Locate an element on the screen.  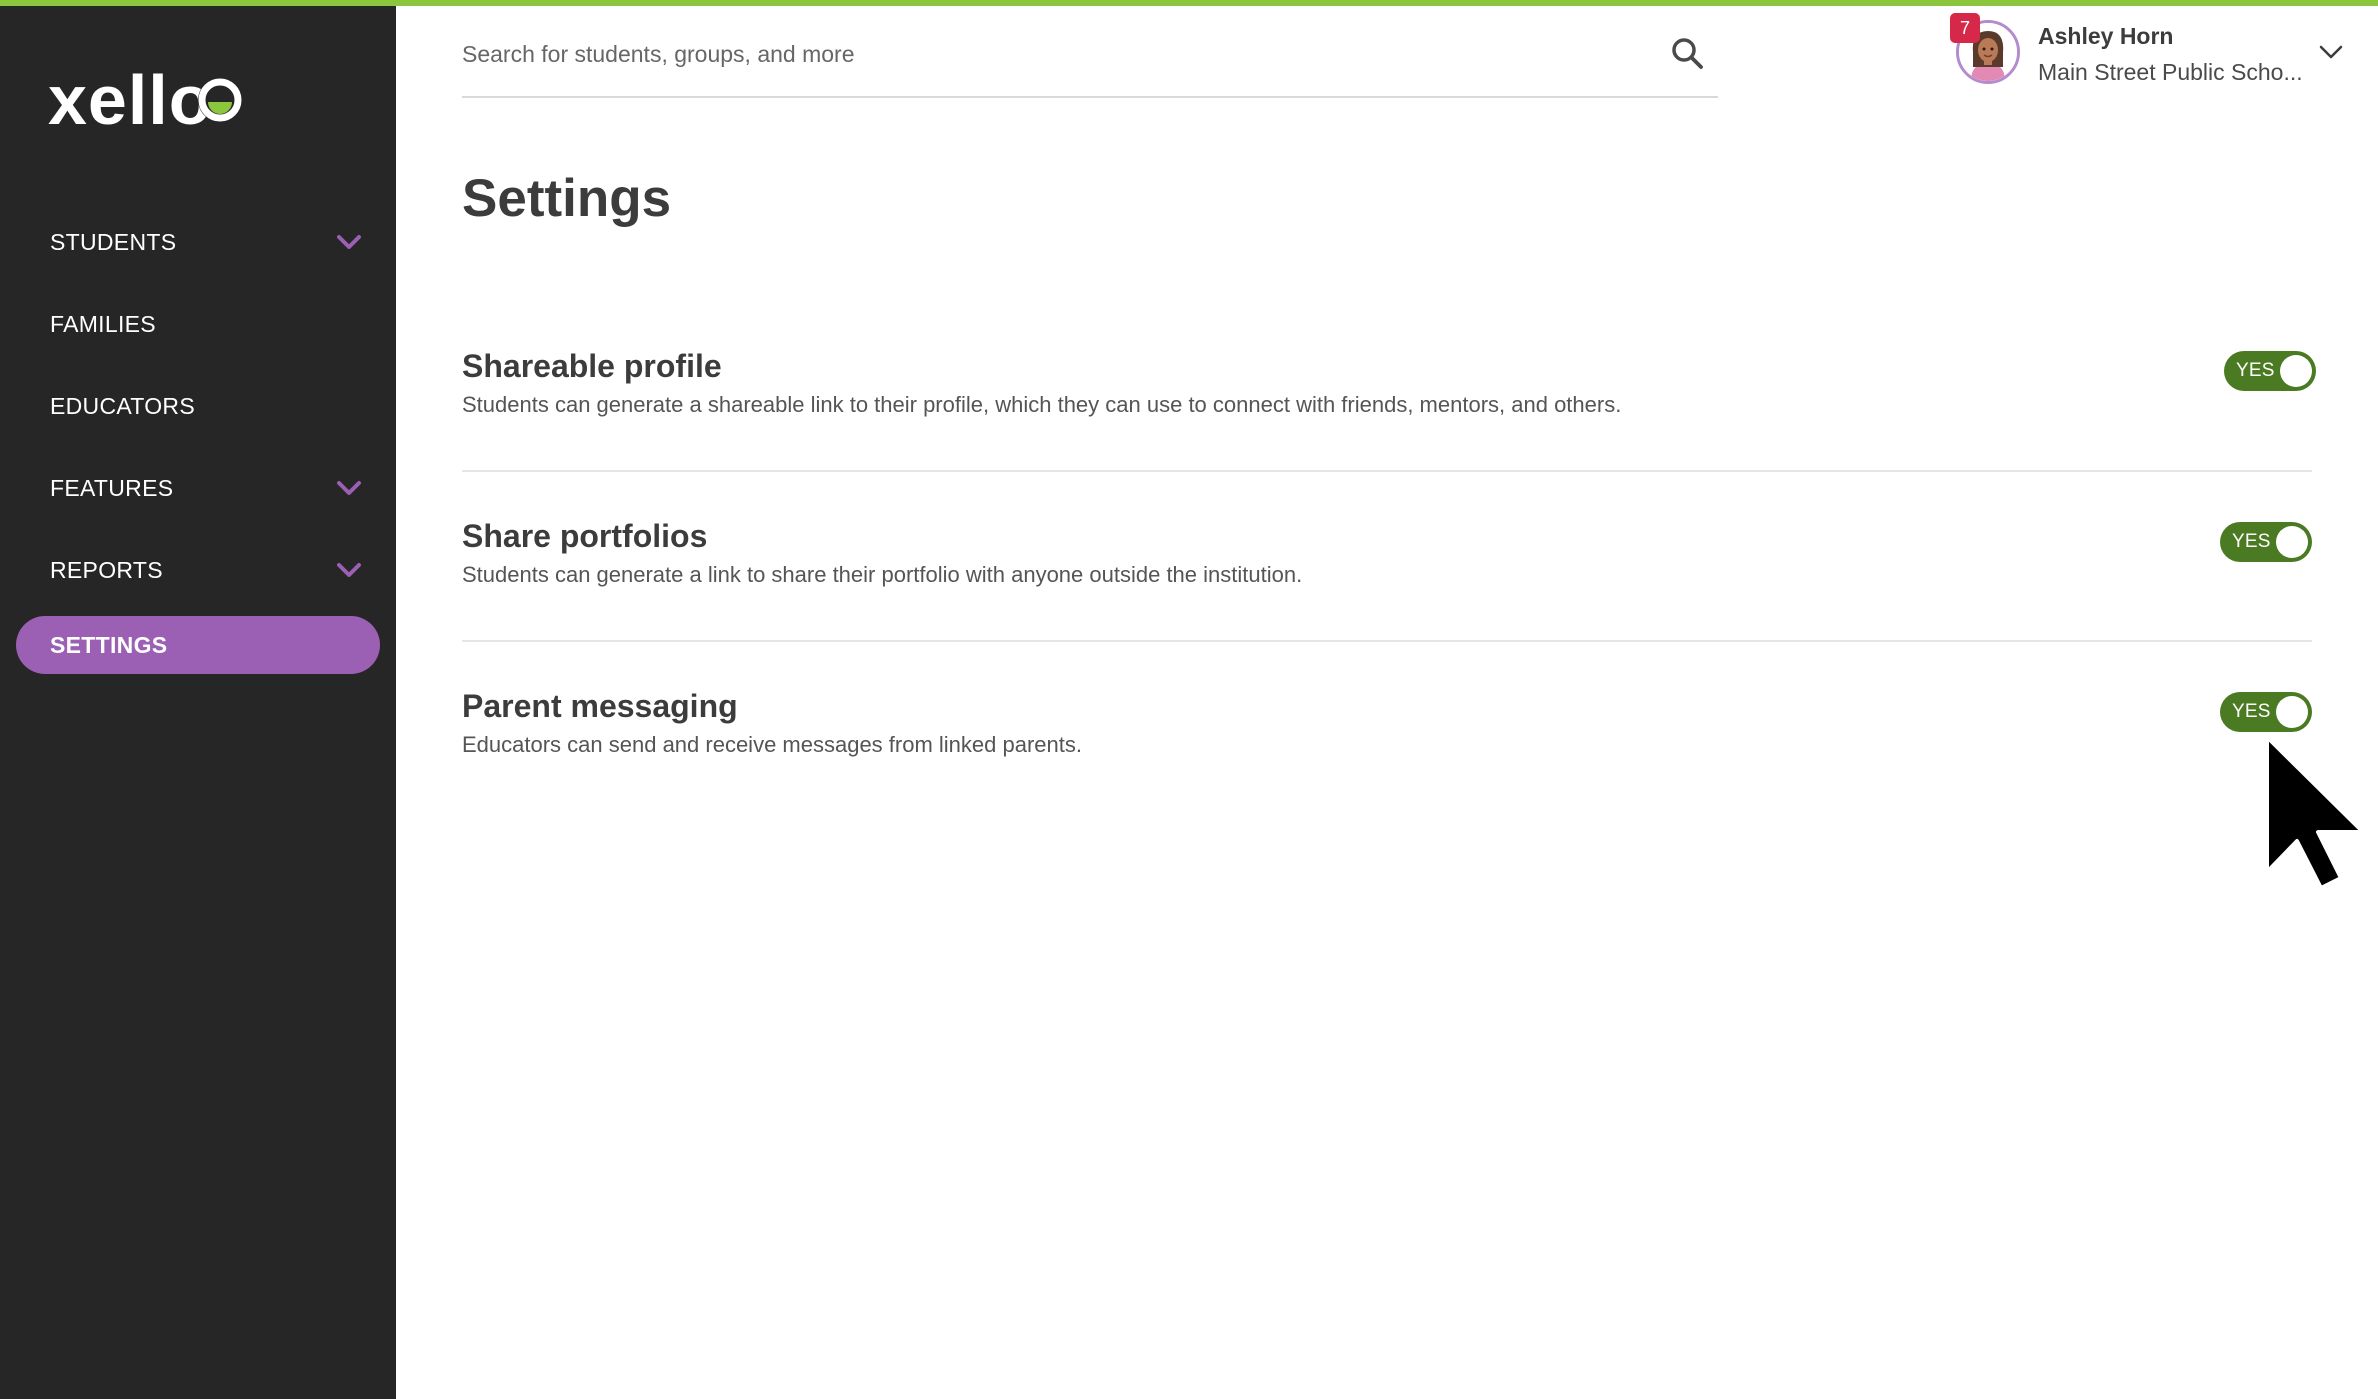
sidebar-item-educators: EDUCATORS is located at coordinates (198, 406).